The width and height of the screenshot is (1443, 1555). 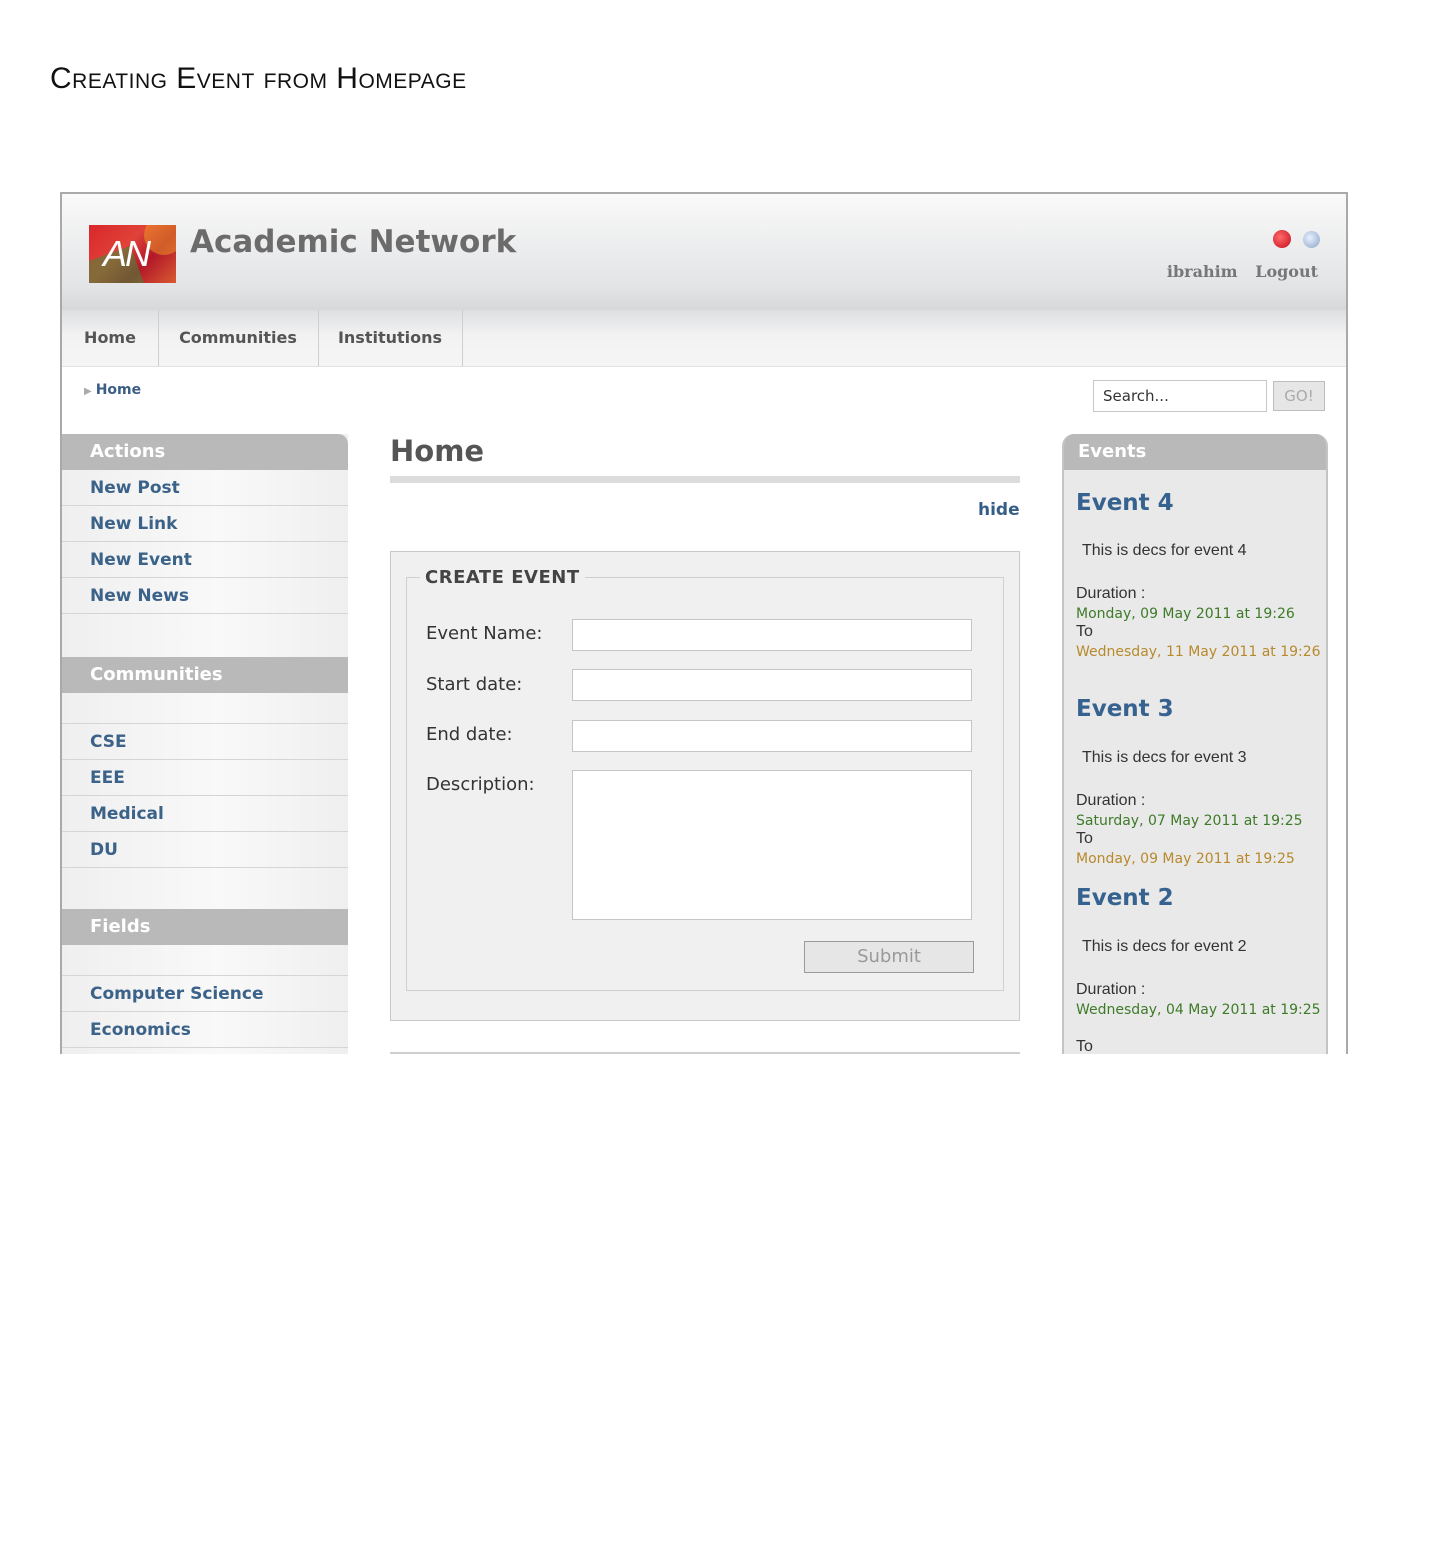 I want to click on event-description: This is decs for event 2, so click(x=1164, y=946).